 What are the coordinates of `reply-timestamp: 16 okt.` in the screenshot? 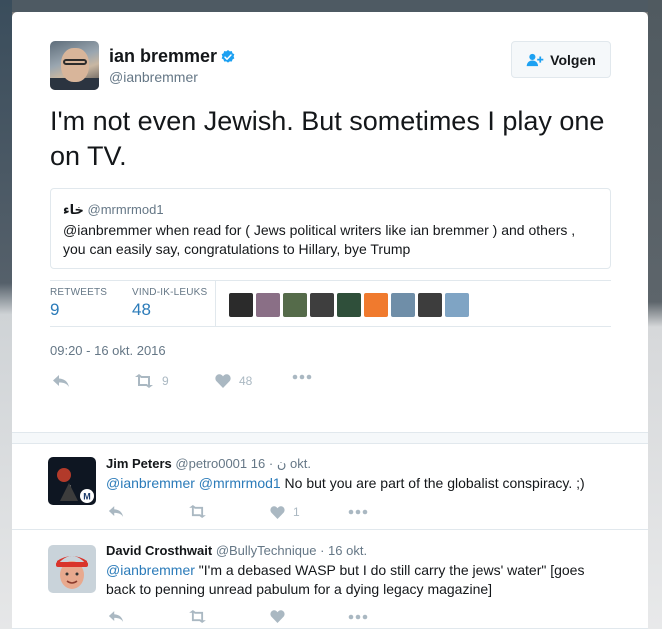 It's located at (347, 550).